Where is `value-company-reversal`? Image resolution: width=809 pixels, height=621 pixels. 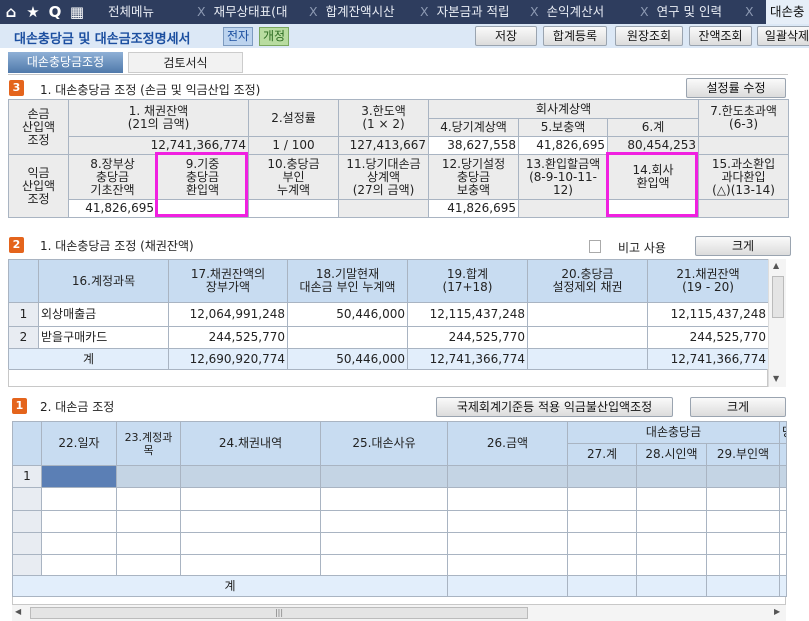 value-company-reversal is located at coordinates (653, 208).